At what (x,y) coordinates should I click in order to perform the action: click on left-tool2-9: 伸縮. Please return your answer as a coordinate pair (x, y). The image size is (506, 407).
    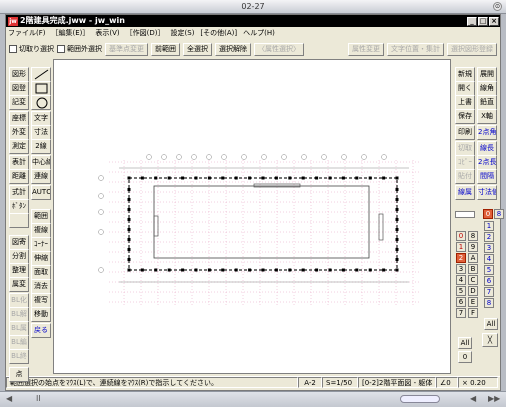
    Looking at the image, I should click on (41, 258).